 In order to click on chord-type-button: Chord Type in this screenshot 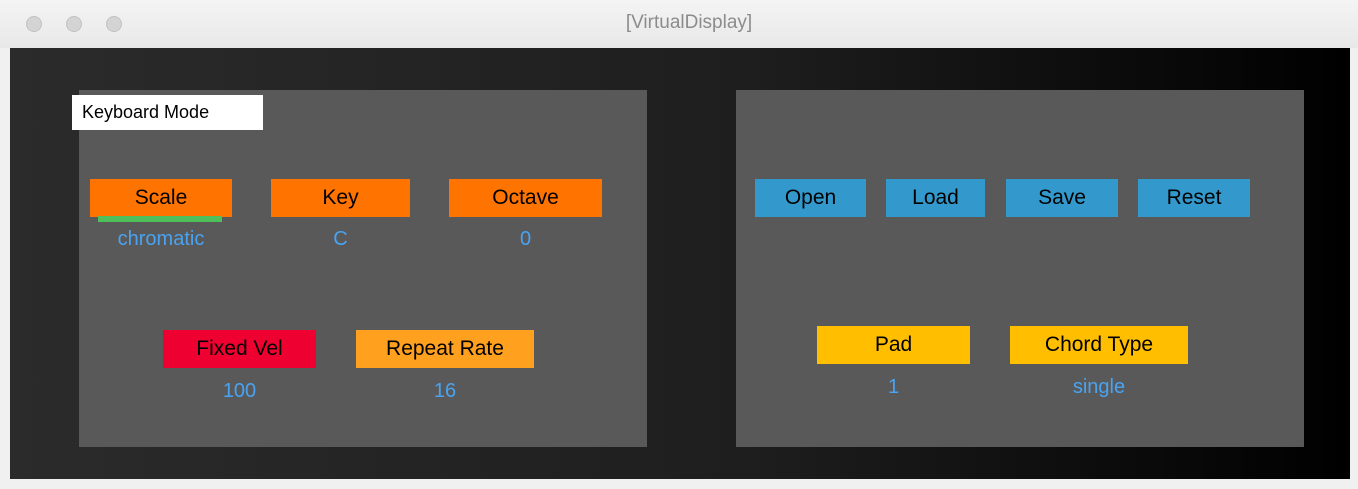, I will do `click(1099, 345)`.